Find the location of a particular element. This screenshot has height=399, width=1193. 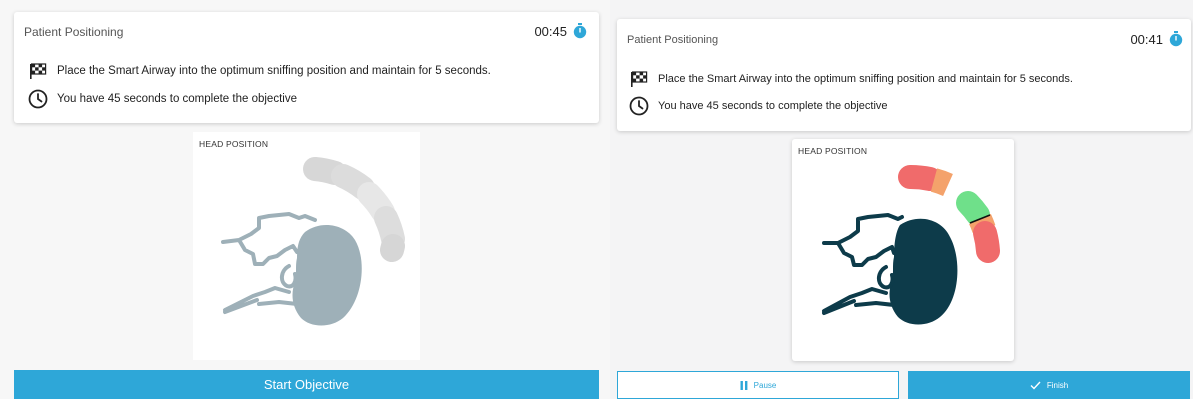

check-icon is located at coordinates (1035, 385).